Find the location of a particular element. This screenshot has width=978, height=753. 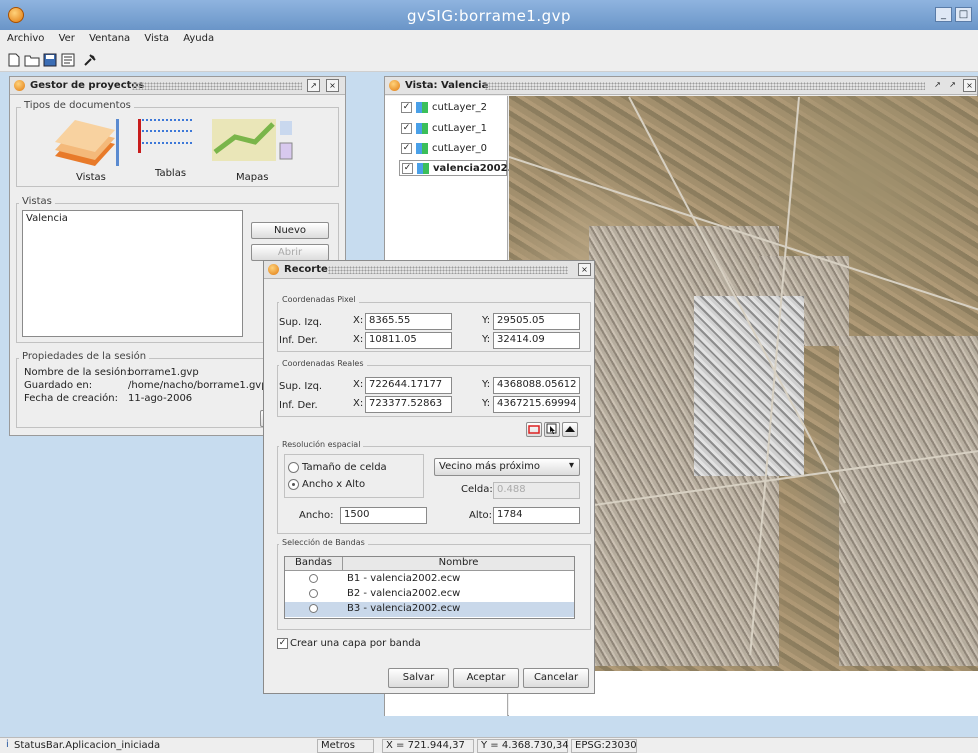

pixel-sup-y-input: 29505.05 is located at coordinates (536, 321).